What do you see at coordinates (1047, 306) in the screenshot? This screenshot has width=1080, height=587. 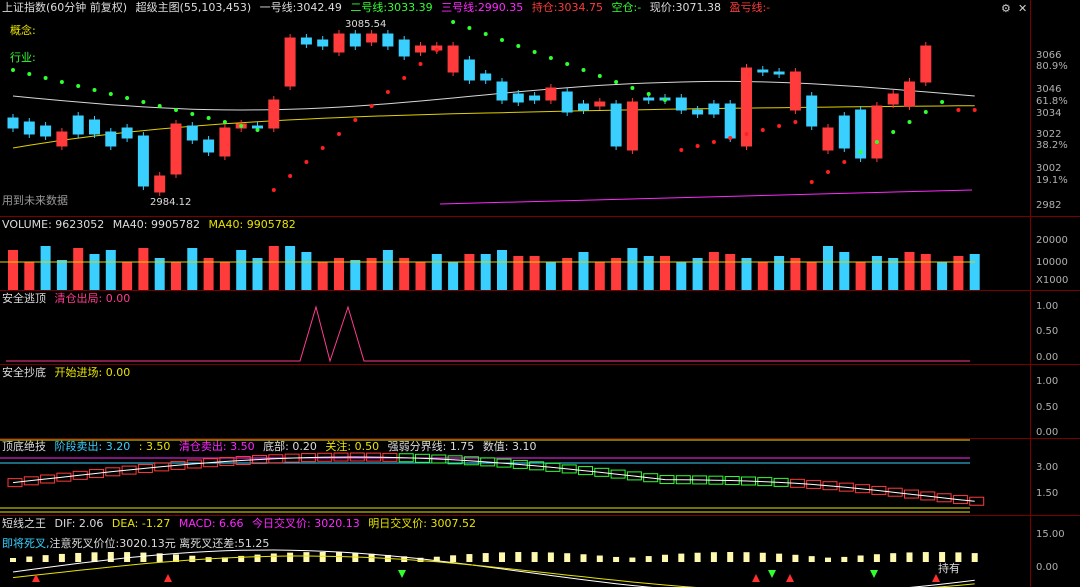 I see `y-label: 1.00` at bounding box center [1047, 306].